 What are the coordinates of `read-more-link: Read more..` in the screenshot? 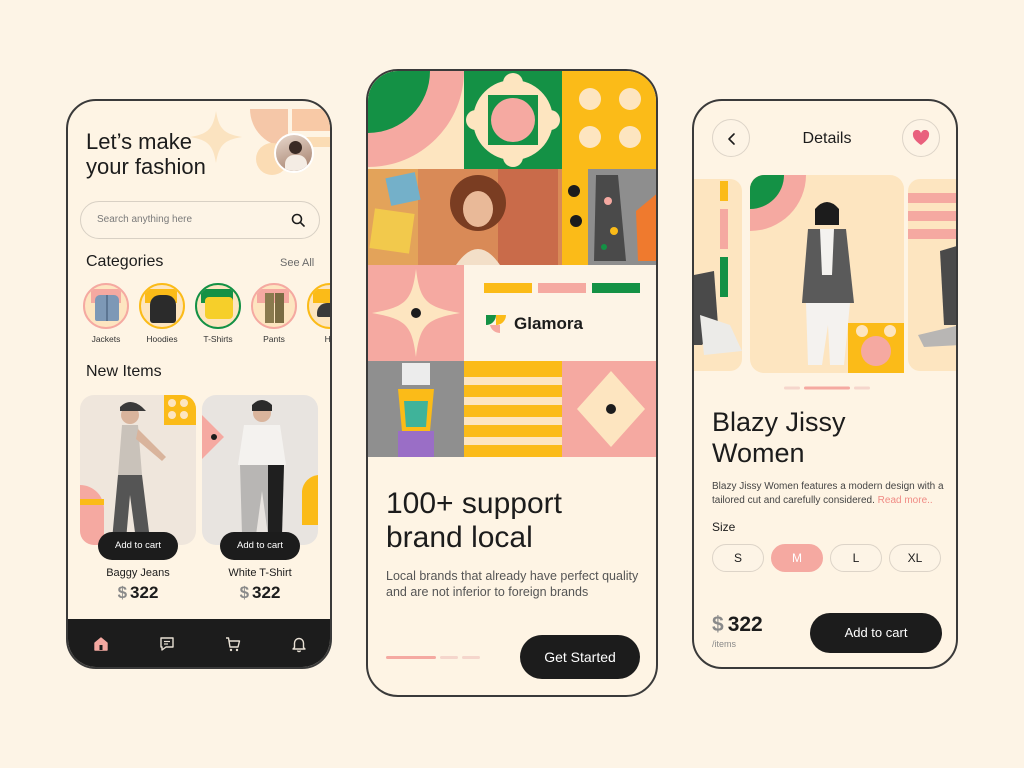 It's located at (905, 500).